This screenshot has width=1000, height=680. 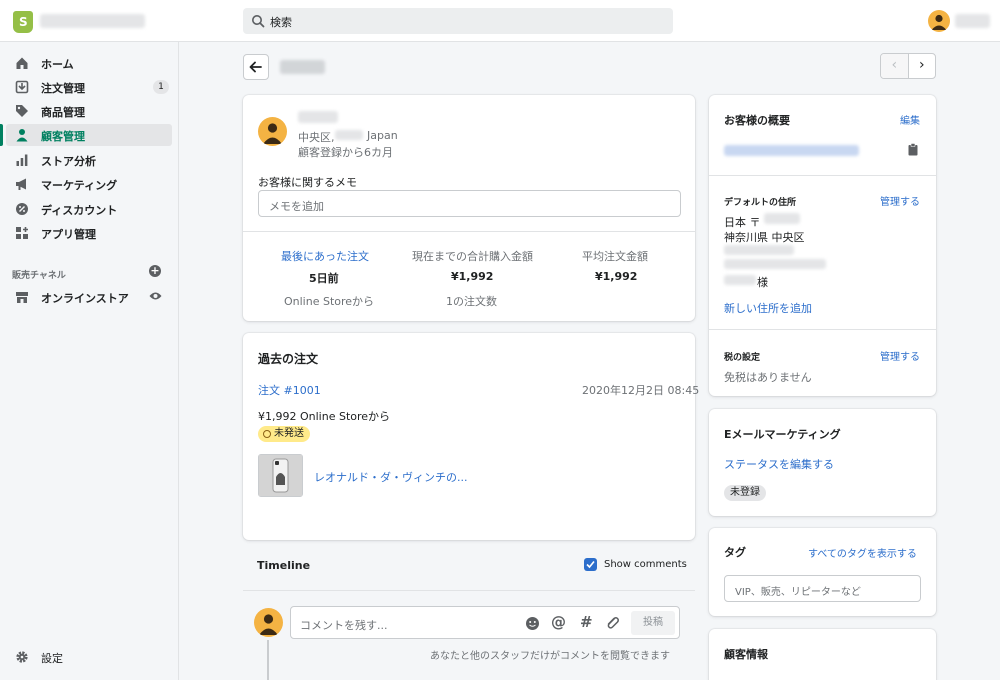 What do you see at coordinates (742, 358) in the screenshot?
I see `tax-settings-label: 税の設定` at bounding box center [742, 358].